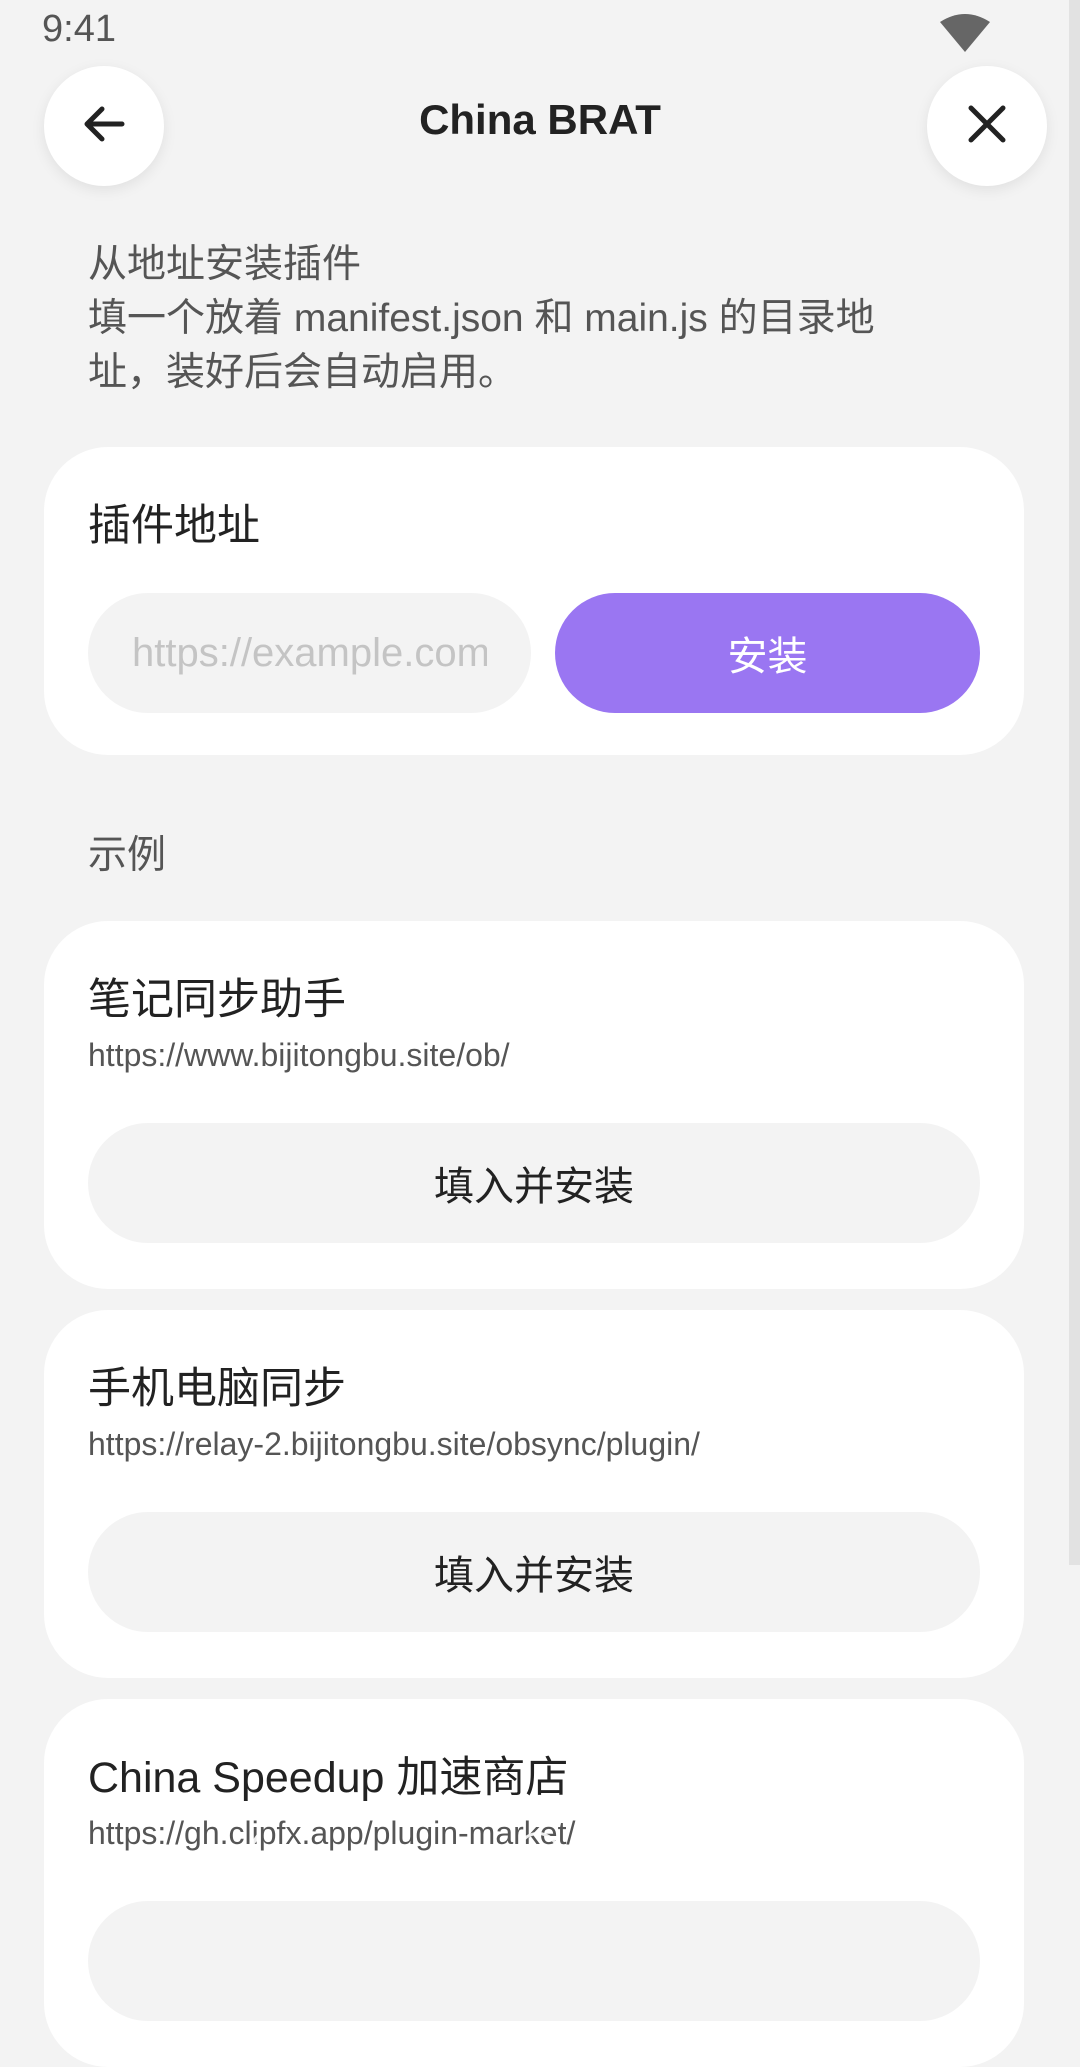  What do you see at coordinates (303, 372) in the screenshot?
I see `description-text-line: 址，装好后会自动启用。` at bounding box center [303, 372].